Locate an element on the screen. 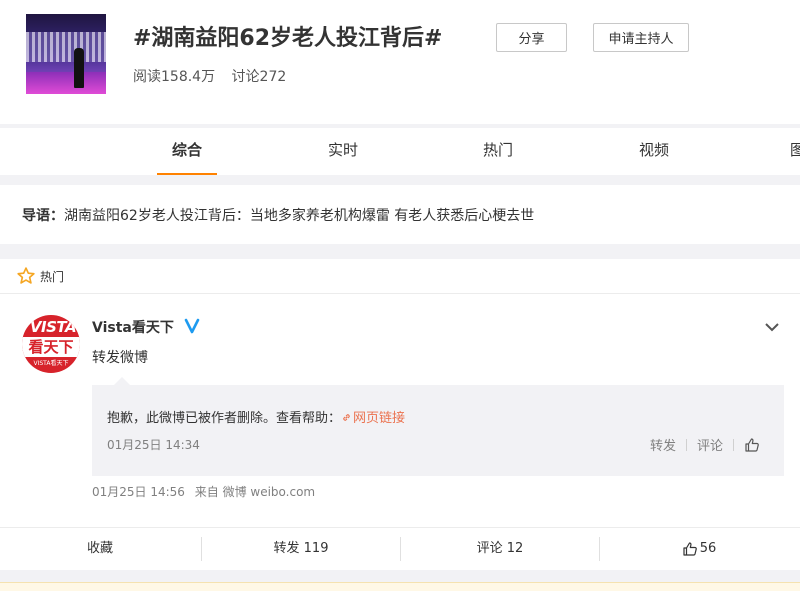 The height and width of the screenshot is (591, 800). post-action-bar: 收藏 转发 119 评论 12 56 is located at coordinates (400, 548).